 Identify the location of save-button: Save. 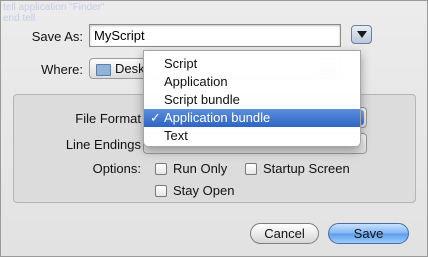
(368, 233).